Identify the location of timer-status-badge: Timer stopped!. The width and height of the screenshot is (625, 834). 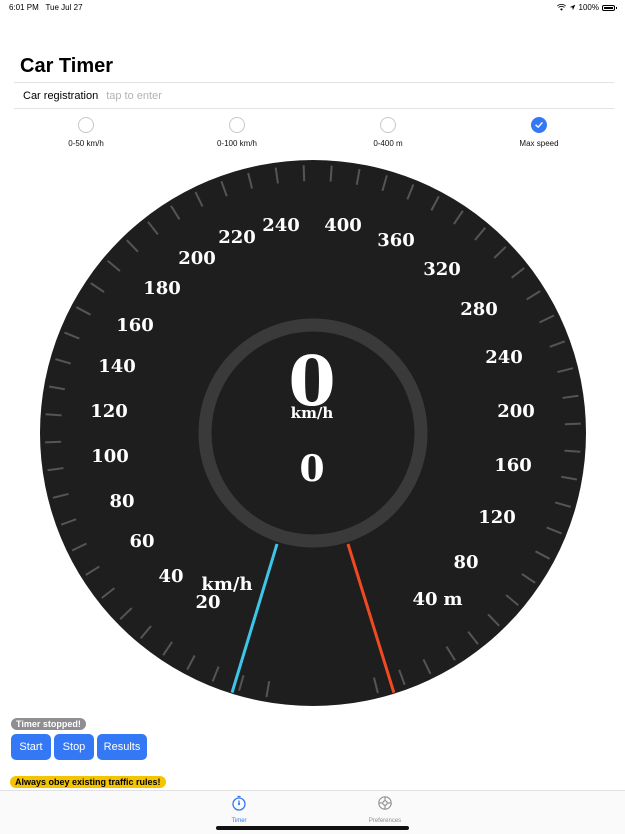
(48, 724).